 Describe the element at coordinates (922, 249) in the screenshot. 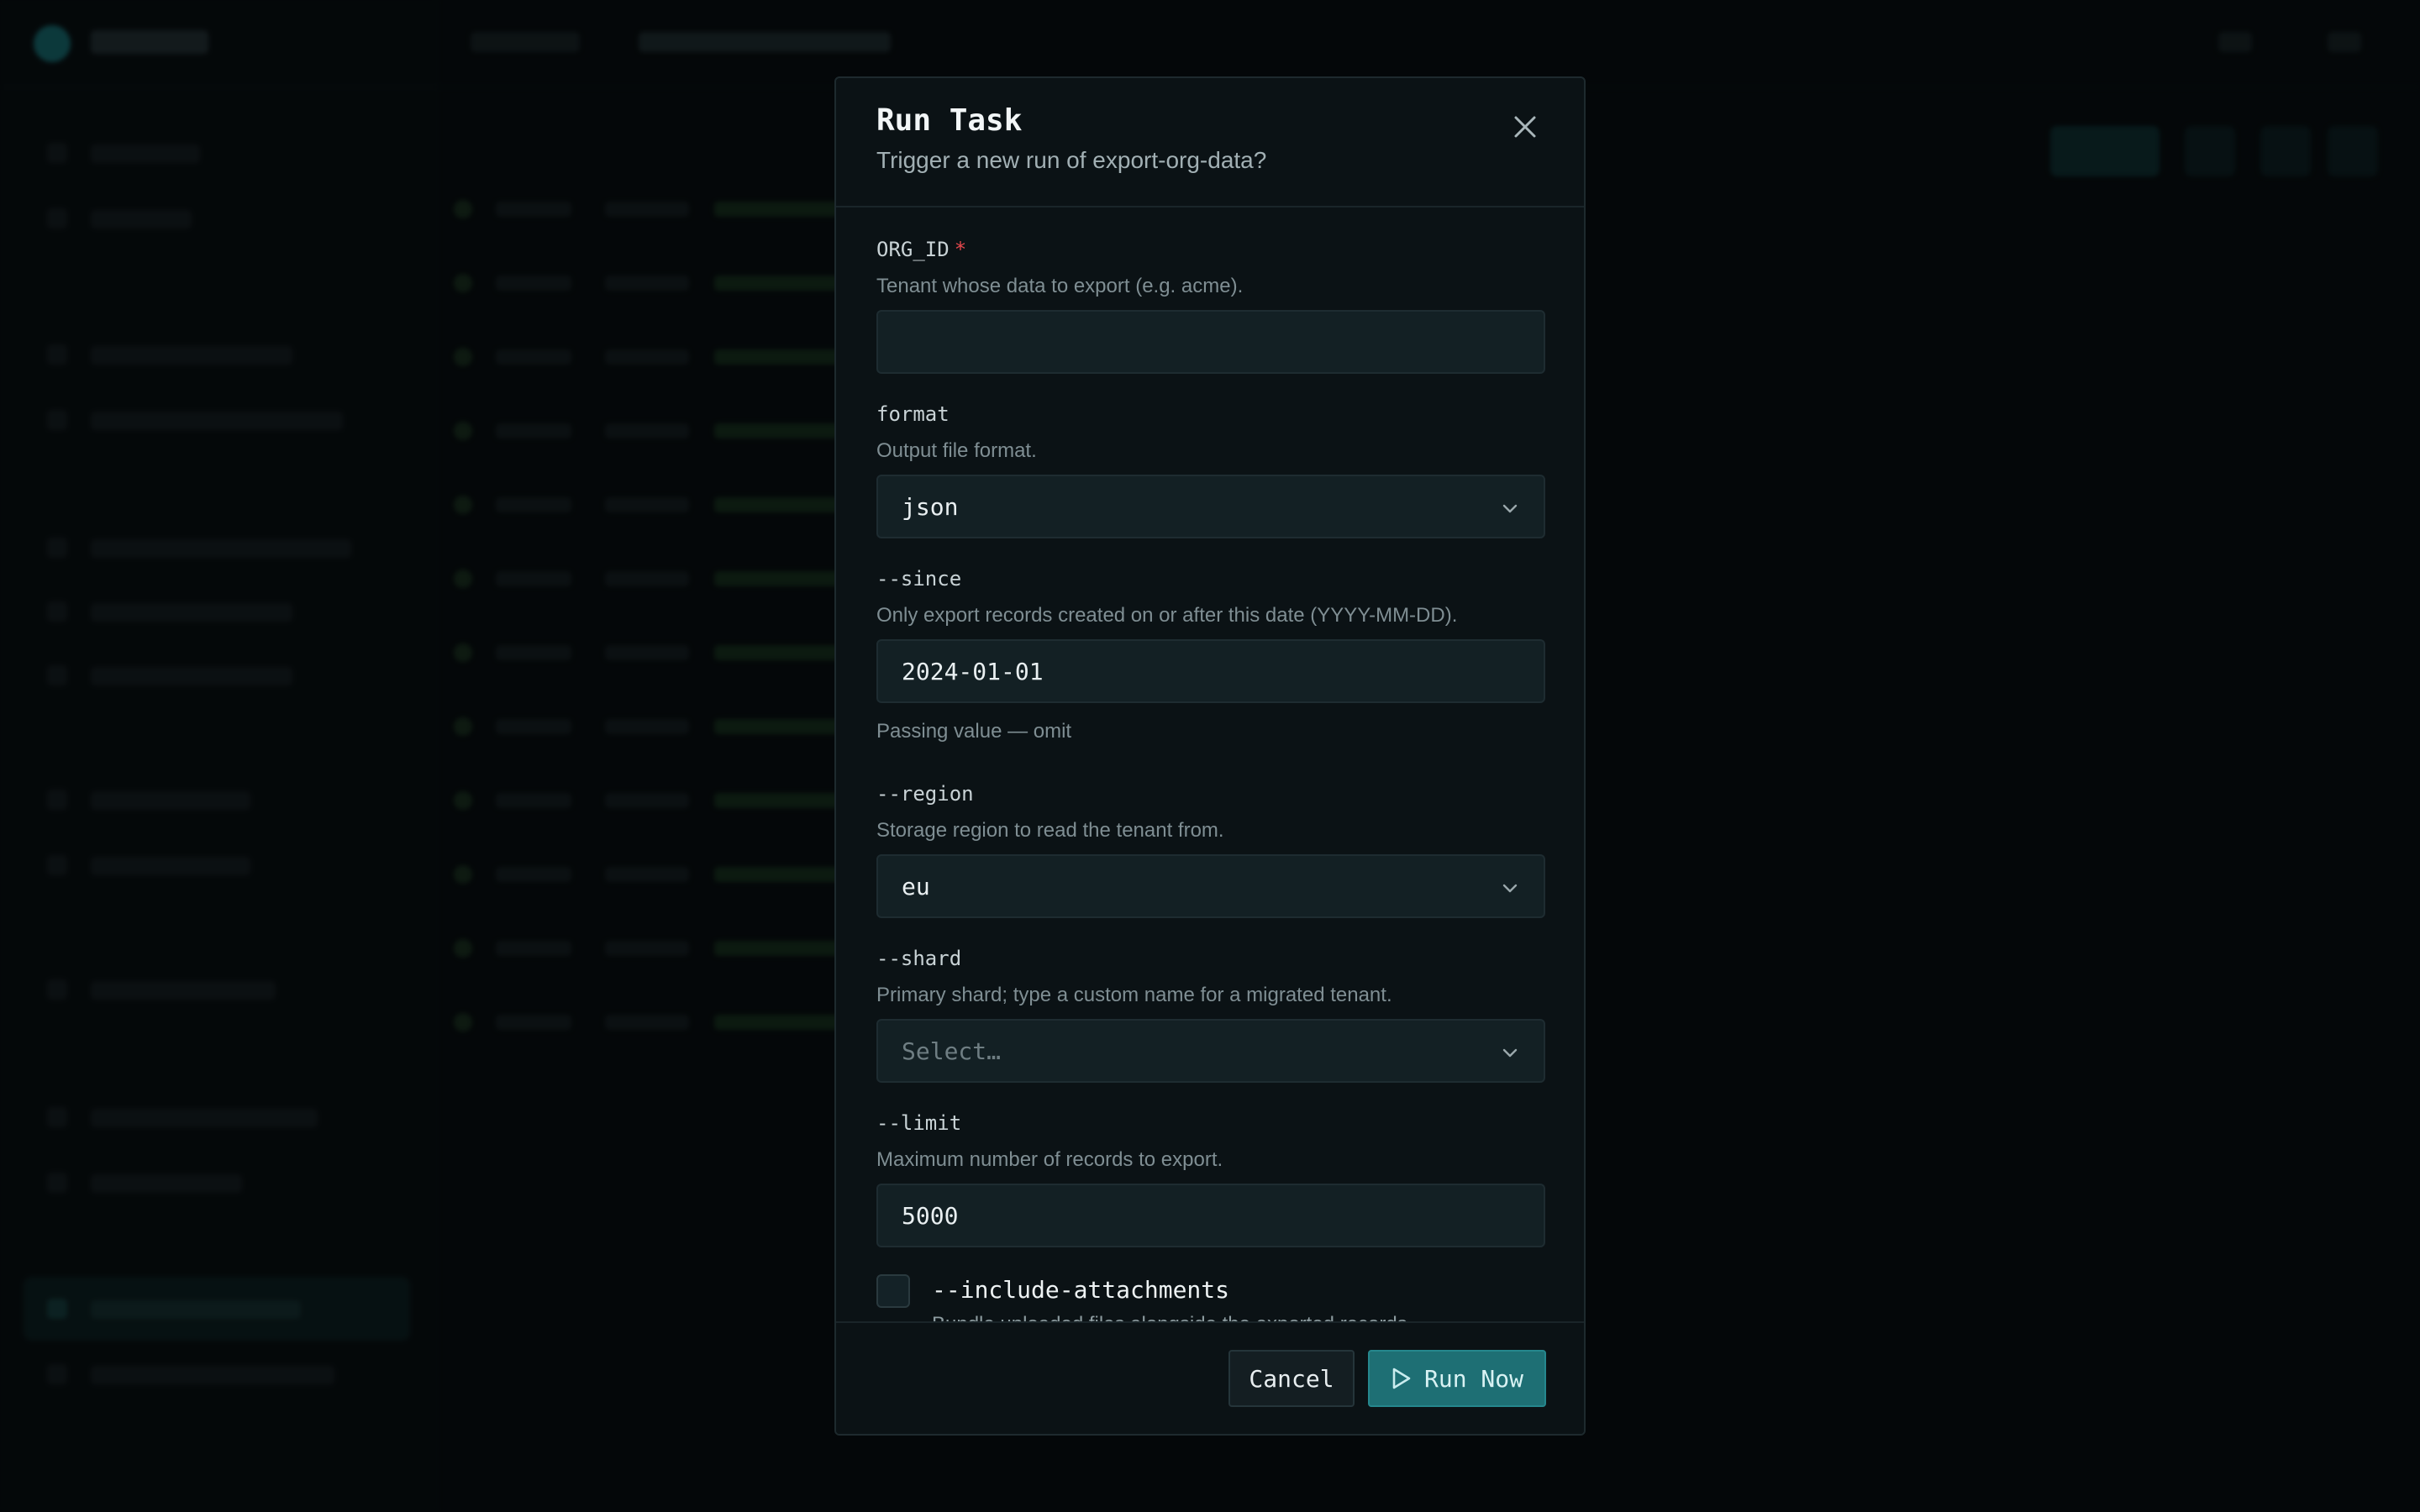

I see `org-id-label: ORG_ID *` at that location.